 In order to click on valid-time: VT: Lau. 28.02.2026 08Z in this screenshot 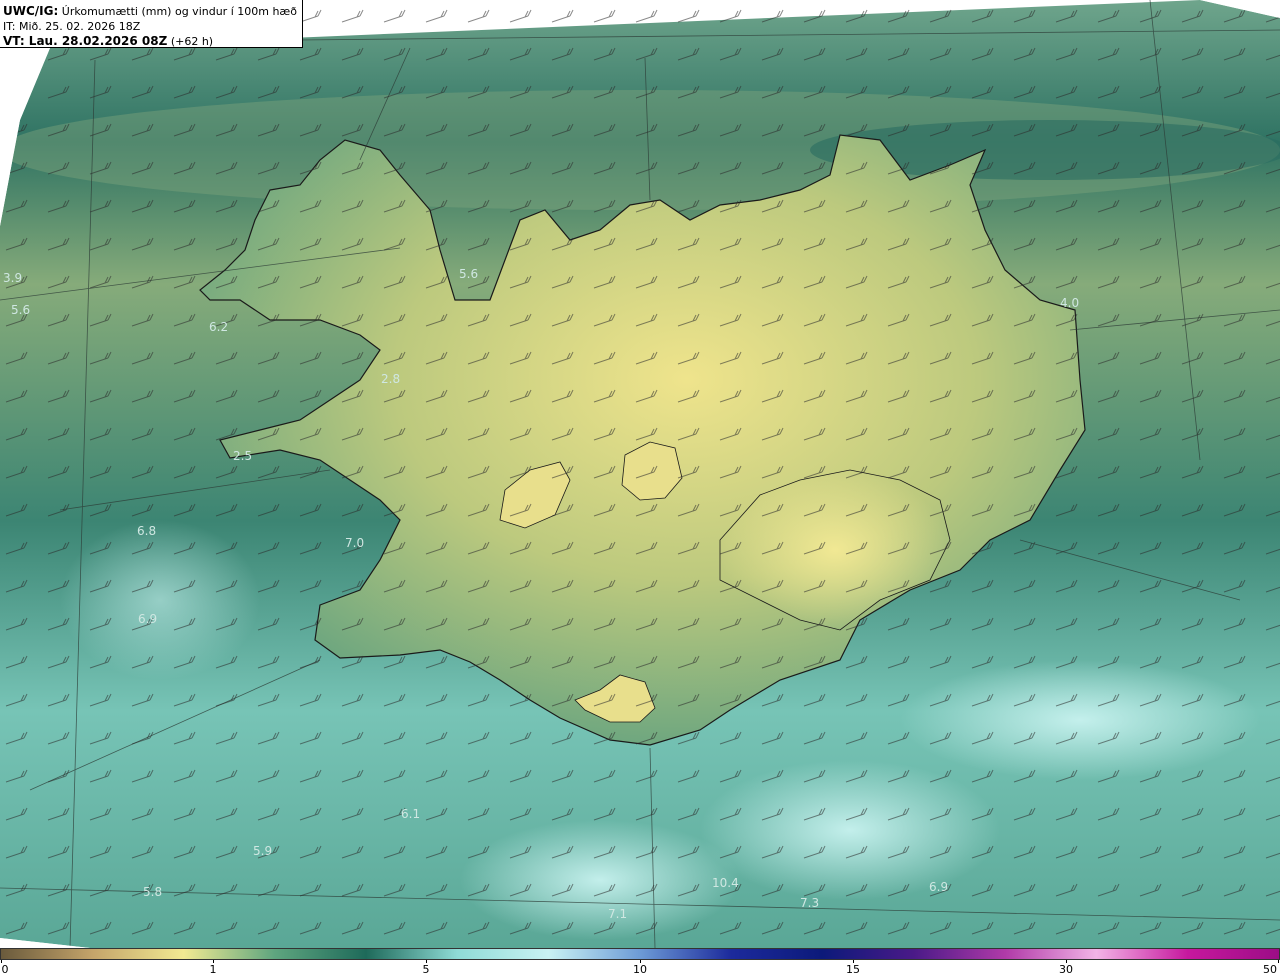, I will do `click(85, 41)`.